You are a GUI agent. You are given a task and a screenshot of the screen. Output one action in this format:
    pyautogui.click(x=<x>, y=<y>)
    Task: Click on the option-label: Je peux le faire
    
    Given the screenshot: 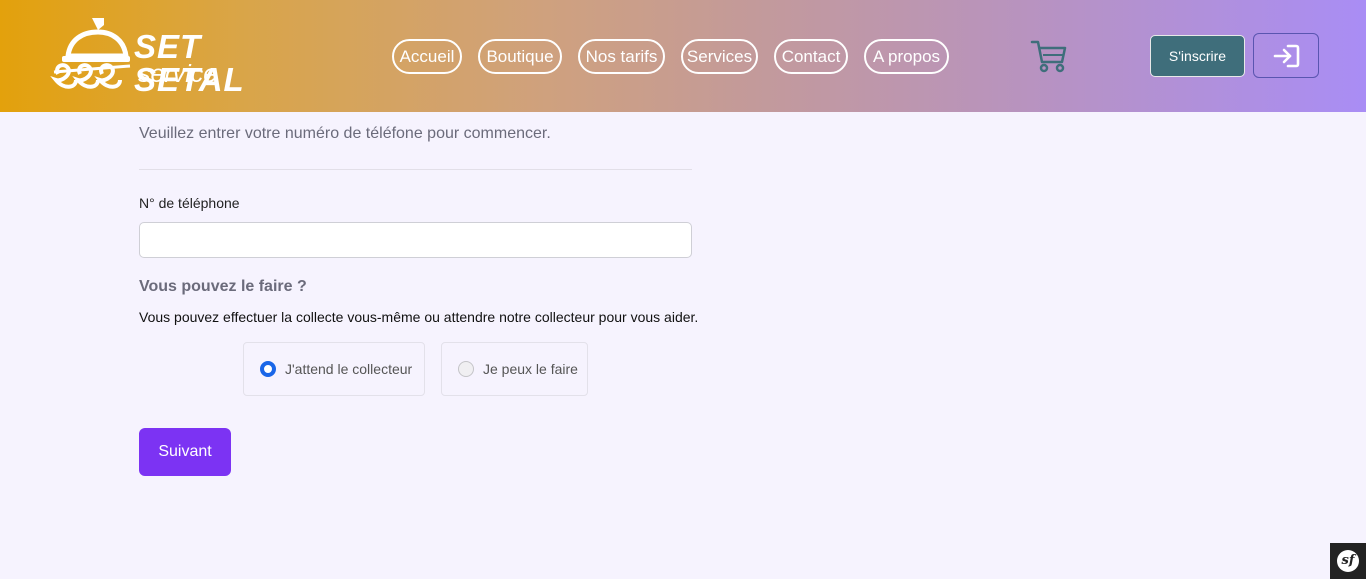 What is the action you would take?
    pyautogui.click(x=530, y=369)
    